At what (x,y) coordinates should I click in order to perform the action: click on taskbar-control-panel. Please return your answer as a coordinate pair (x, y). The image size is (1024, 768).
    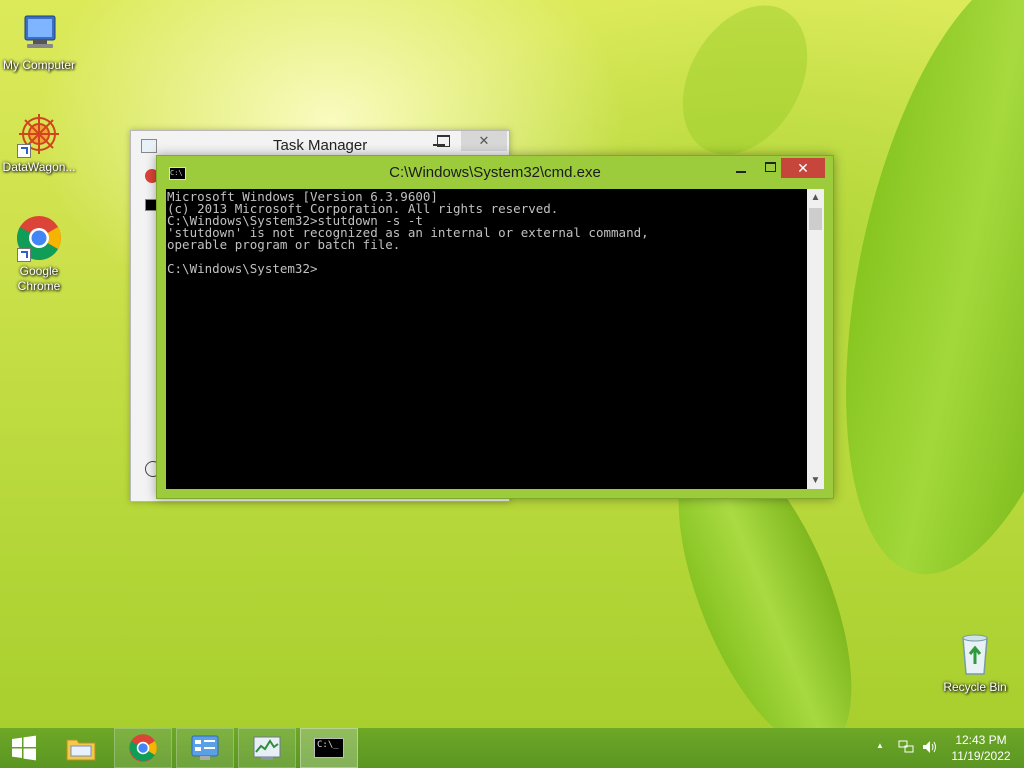
    Looking at the image, I should click on (205, 748).